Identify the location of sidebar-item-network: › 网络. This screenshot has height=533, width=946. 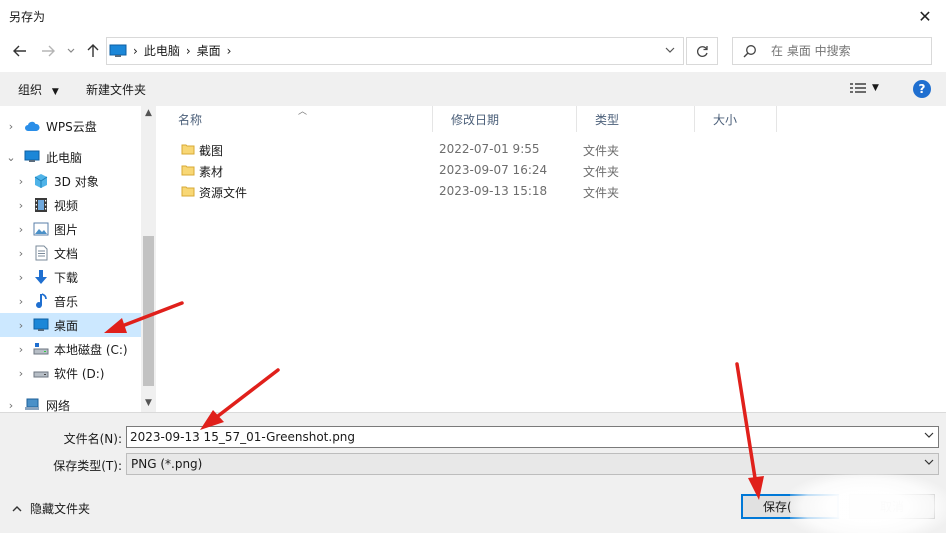
(70, 402).